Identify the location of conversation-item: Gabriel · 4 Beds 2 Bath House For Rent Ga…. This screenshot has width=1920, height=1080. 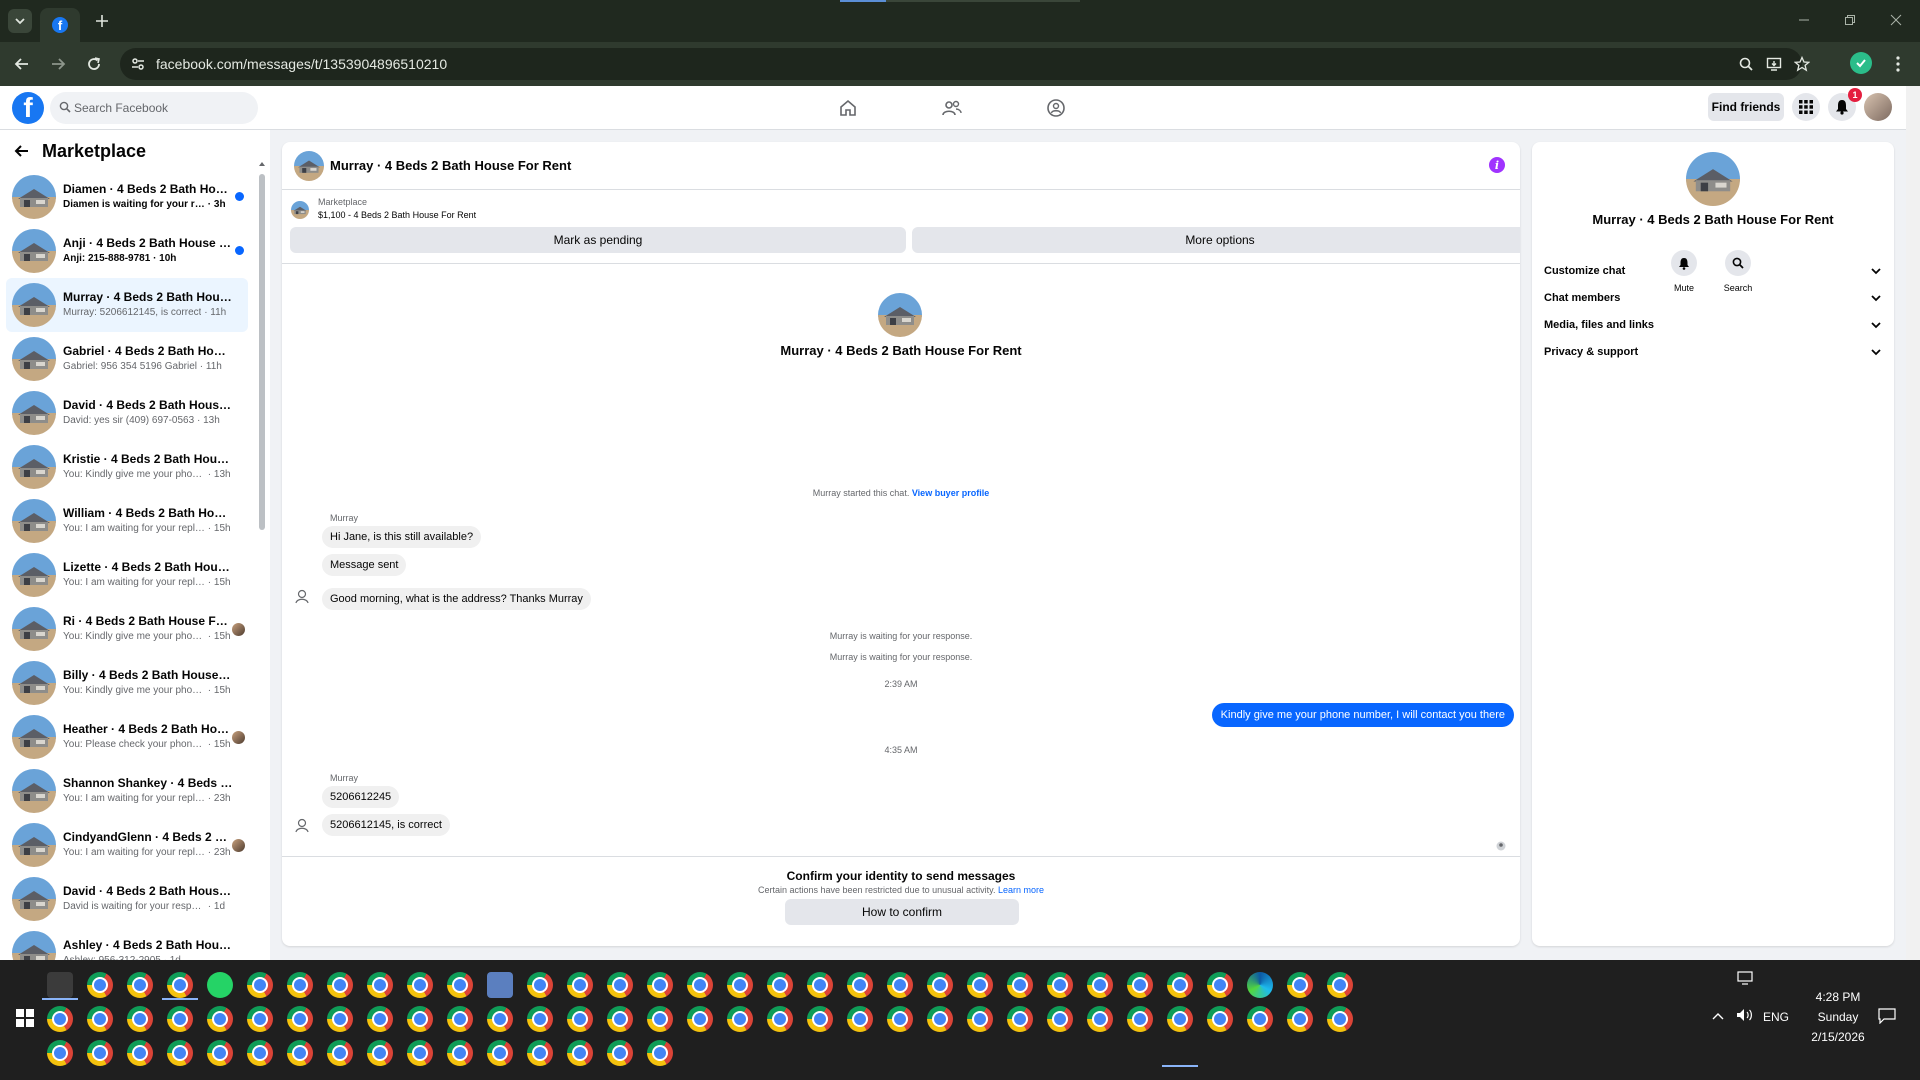
(127, 359).